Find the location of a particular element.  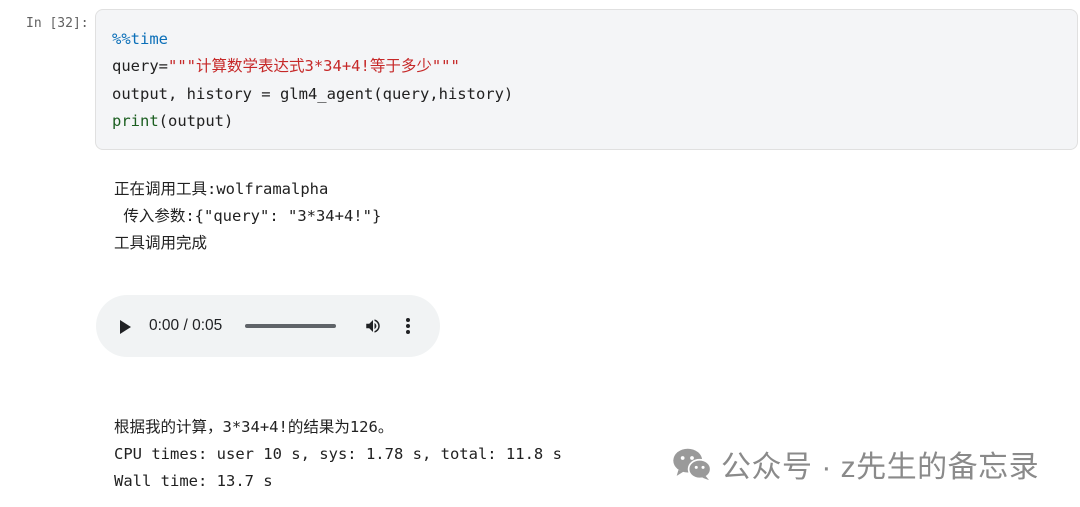

wechat-icon is located at coordinates (692, 464).